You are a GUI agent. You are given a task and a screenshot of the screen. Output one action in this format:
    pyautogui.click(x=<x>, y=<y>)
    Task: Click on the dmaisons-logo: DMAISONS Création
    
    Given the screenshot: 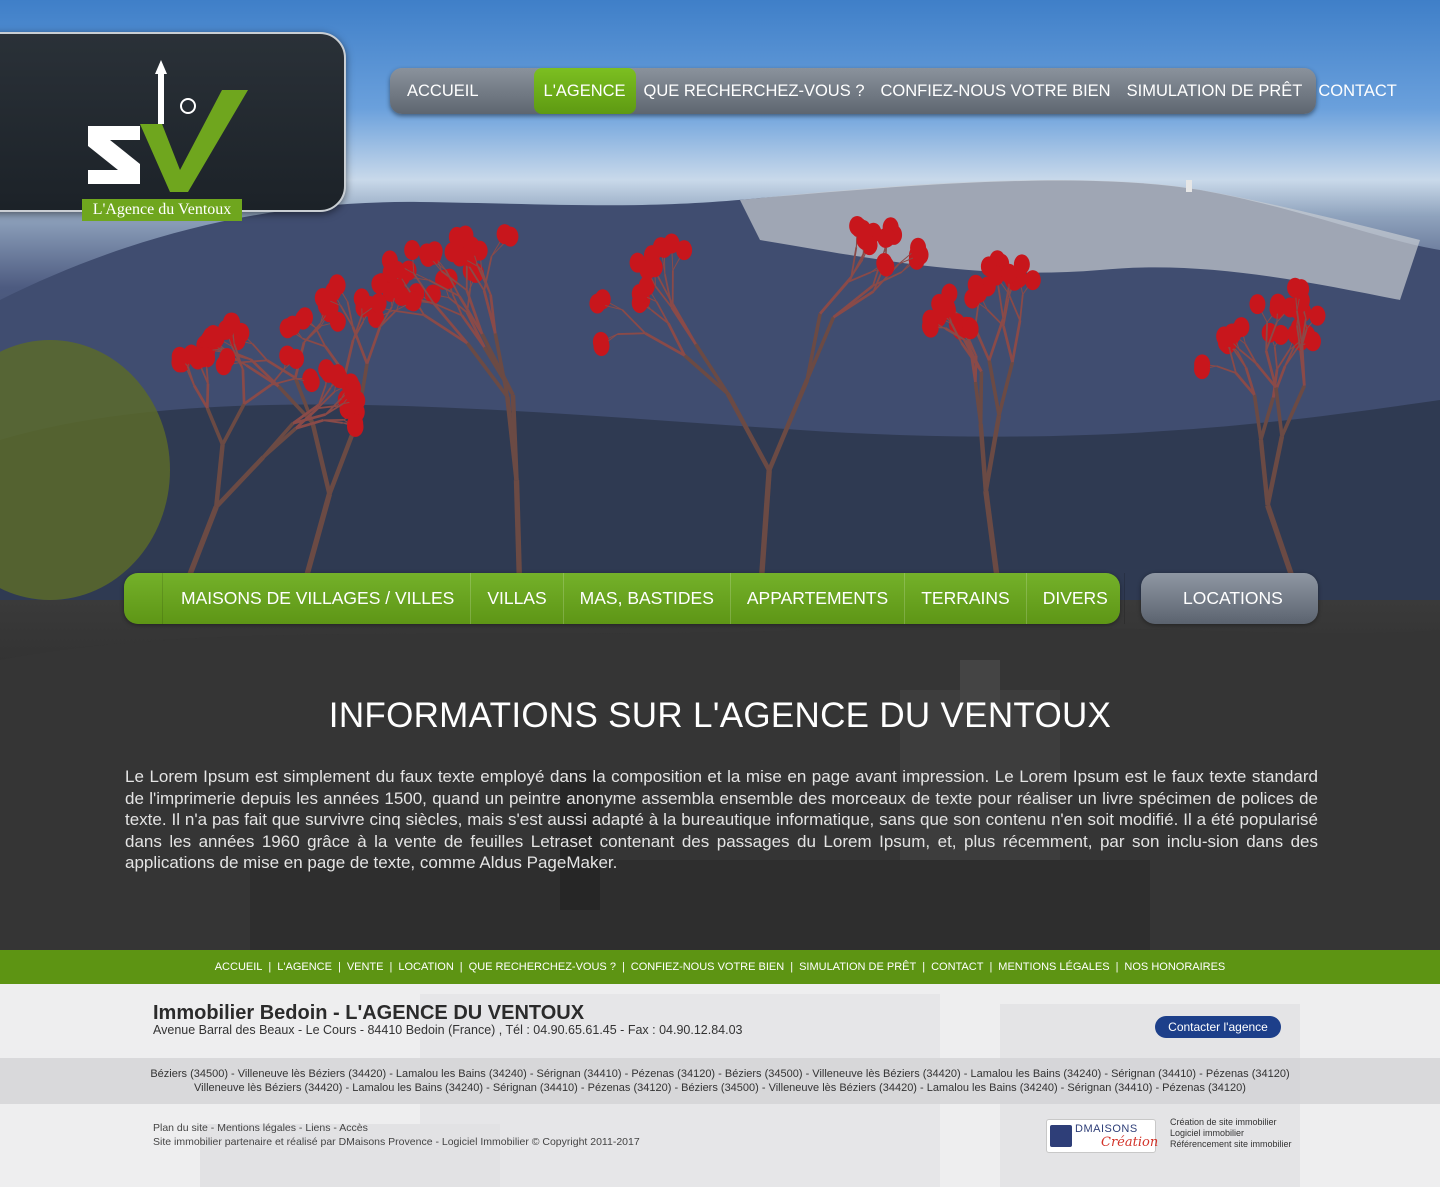 What is the action you would take?
    pyautogui.click(x=1102, y=1136)
    